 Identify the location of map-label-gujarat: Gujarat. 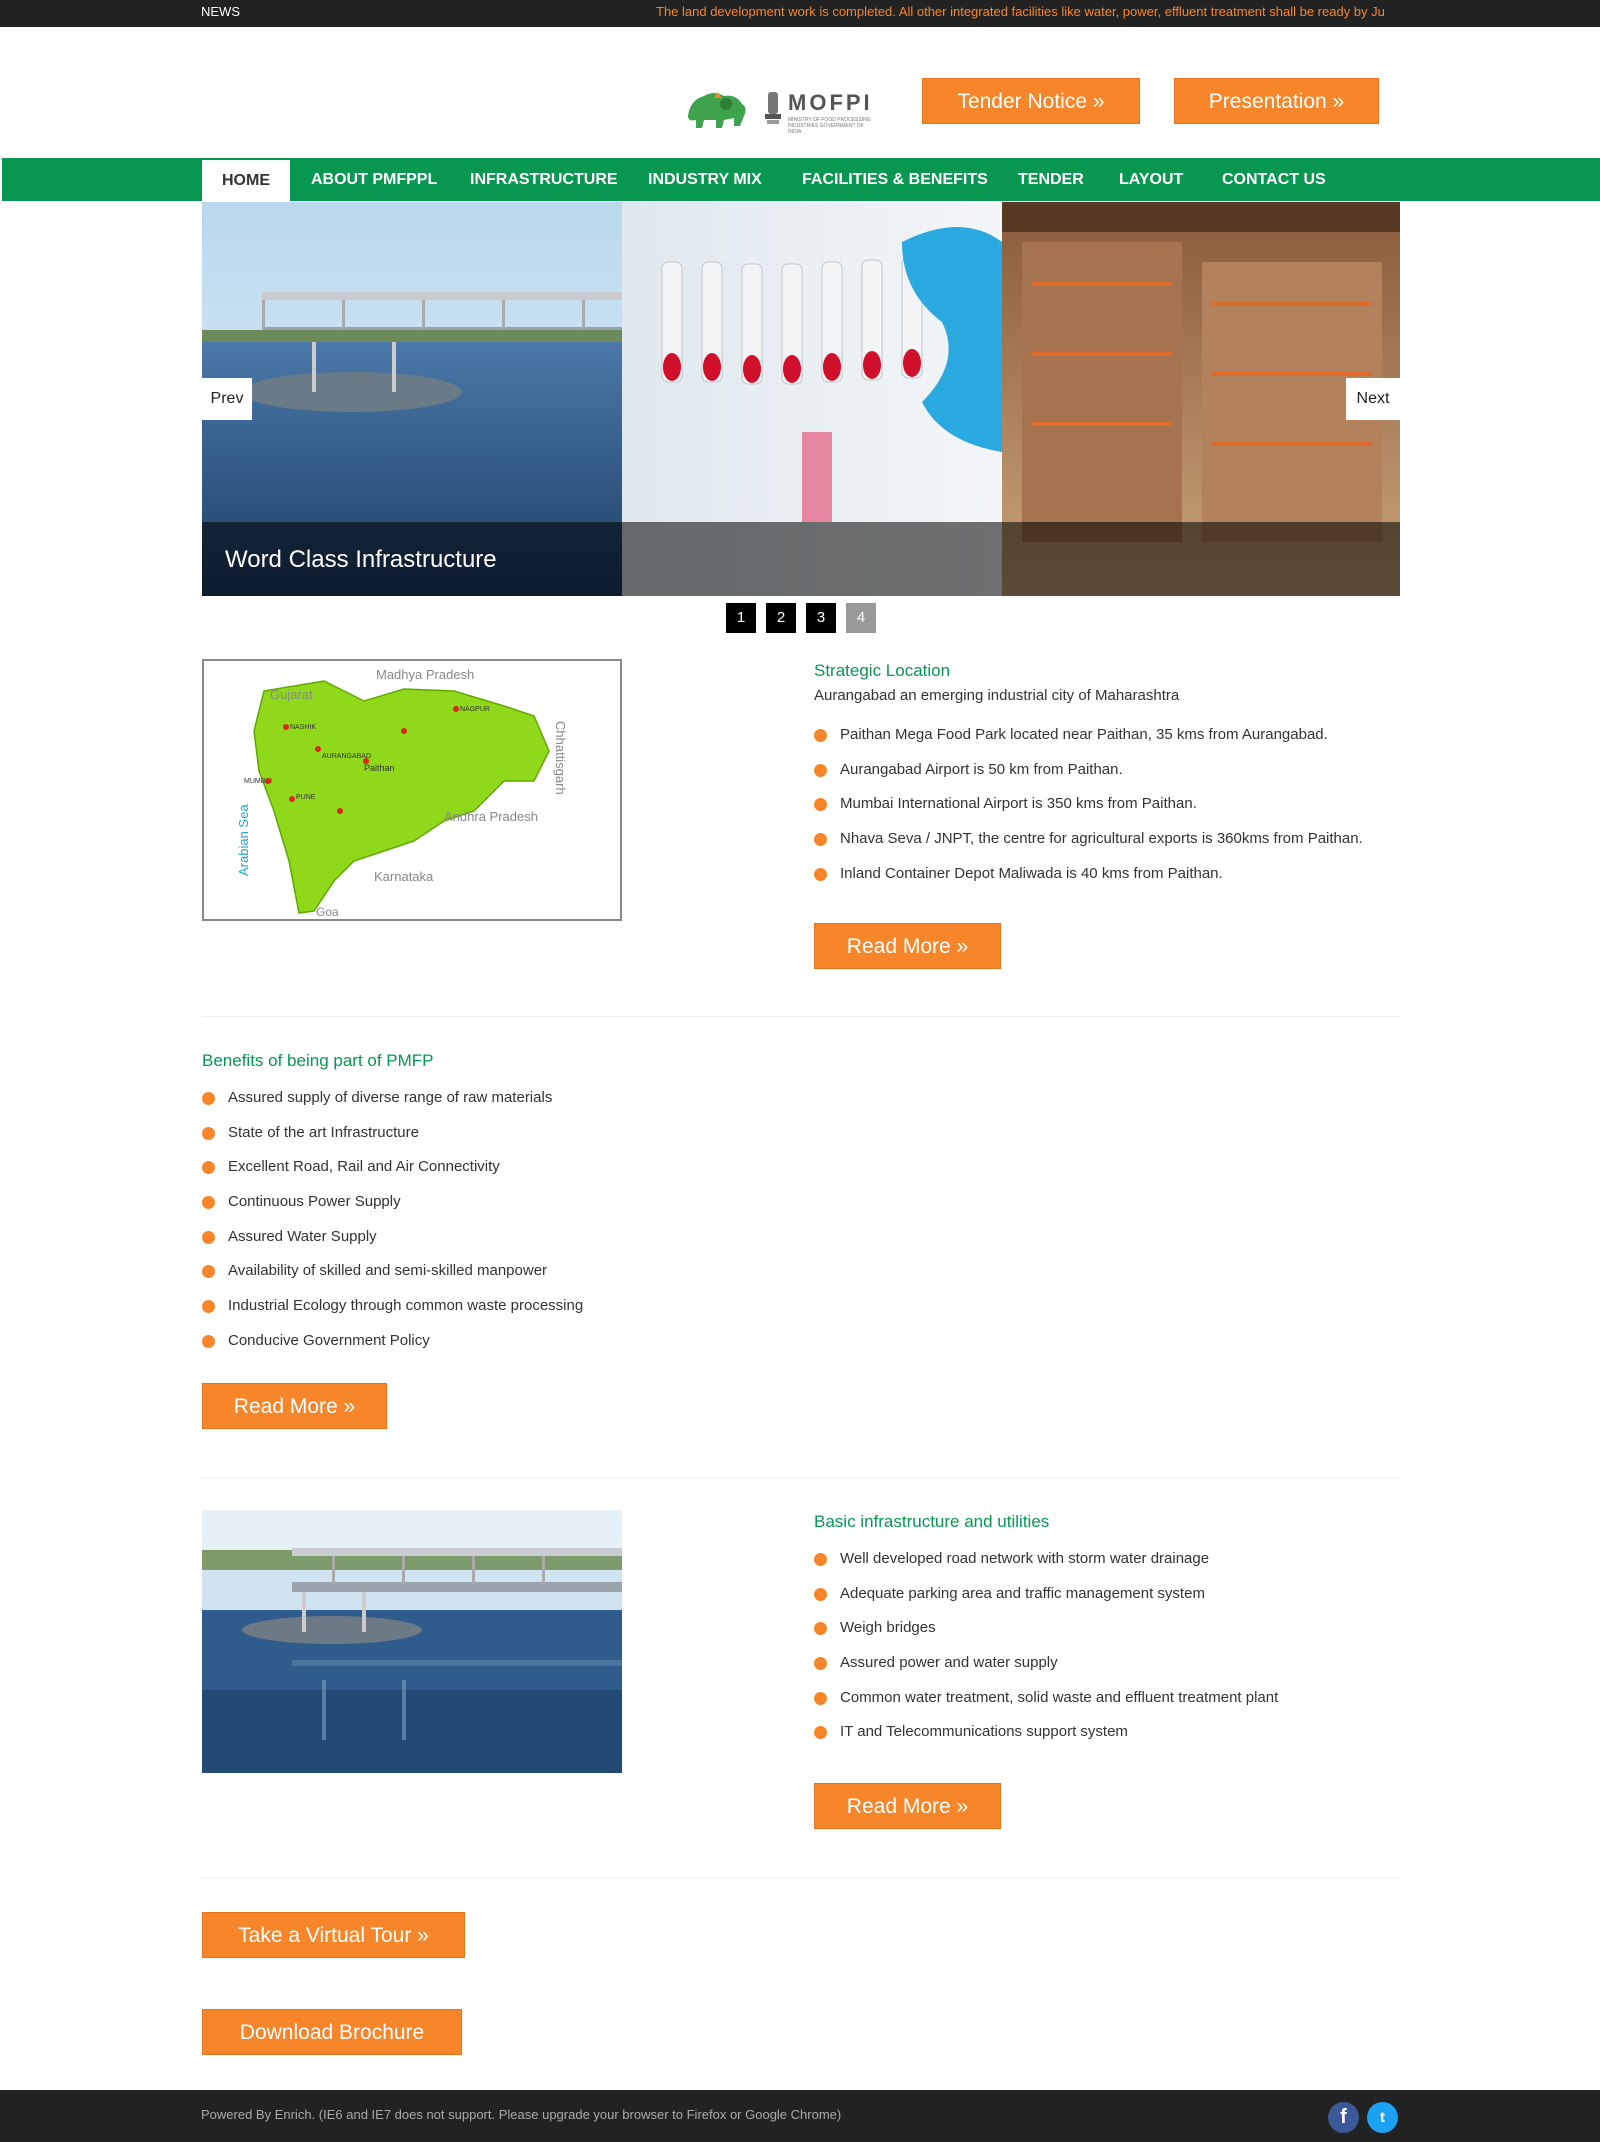
(291, 694).